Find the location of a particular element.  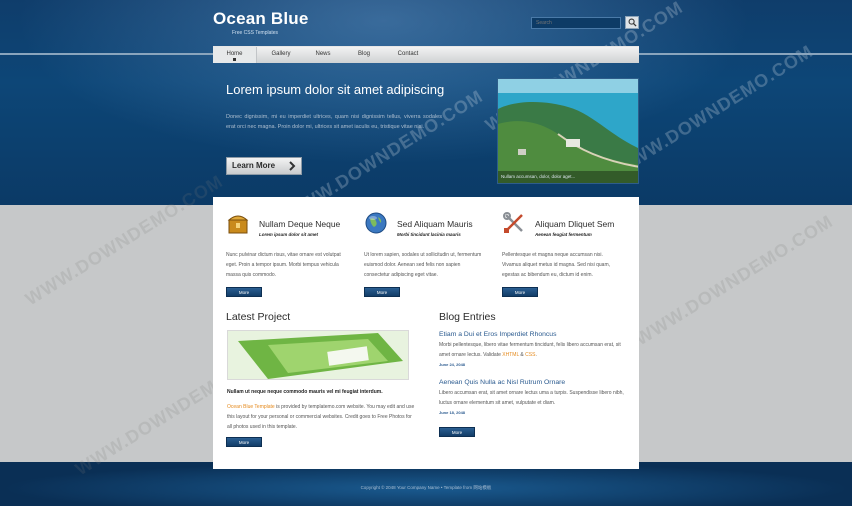

template-link: Ocean Blue Template is located at coordinates (251, 407).